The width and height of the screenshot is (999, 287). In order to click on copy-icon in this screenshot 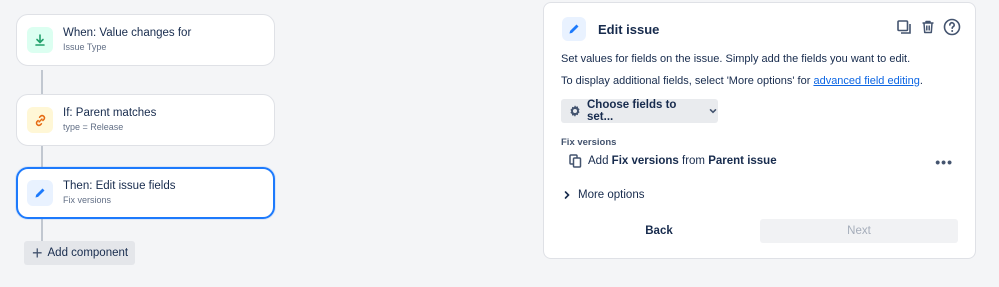, I will do `click(575, 161)`.